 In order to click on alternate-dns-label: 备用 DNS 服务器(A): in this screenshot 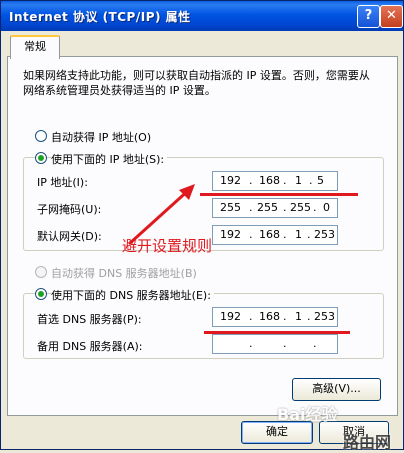, I will do `click(90, 346)`.